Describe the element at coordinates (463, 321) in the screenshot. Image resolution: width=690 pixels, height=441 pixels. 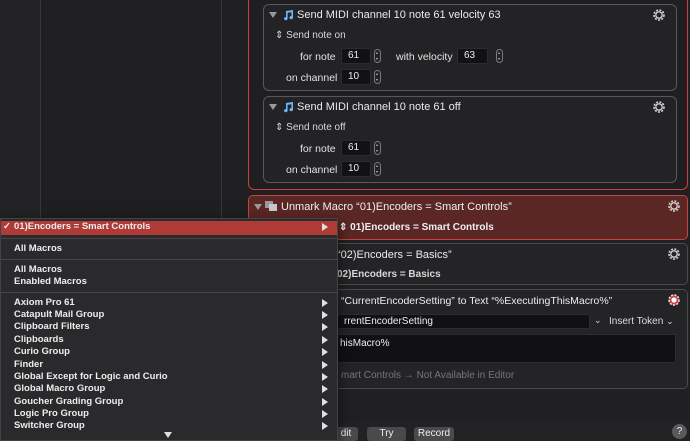
I see `variable-name-field: rrentEncoderSetting` at that location.